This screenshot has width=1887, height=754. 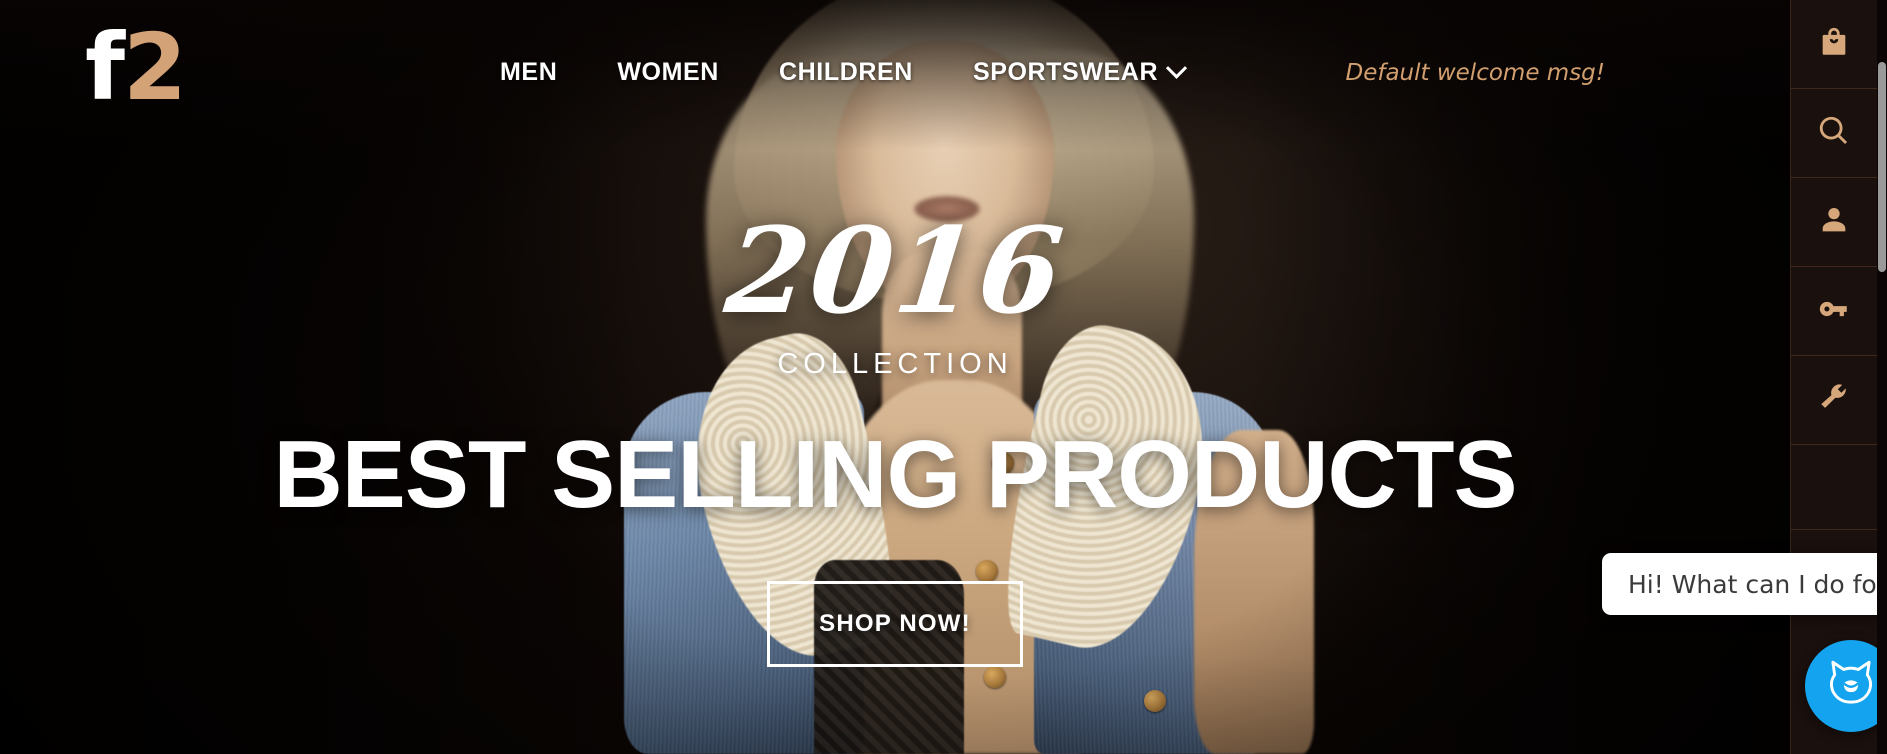 I want to click on nav-item-sportswear: SPORTSWEAR, so click(x=1080, y=72).